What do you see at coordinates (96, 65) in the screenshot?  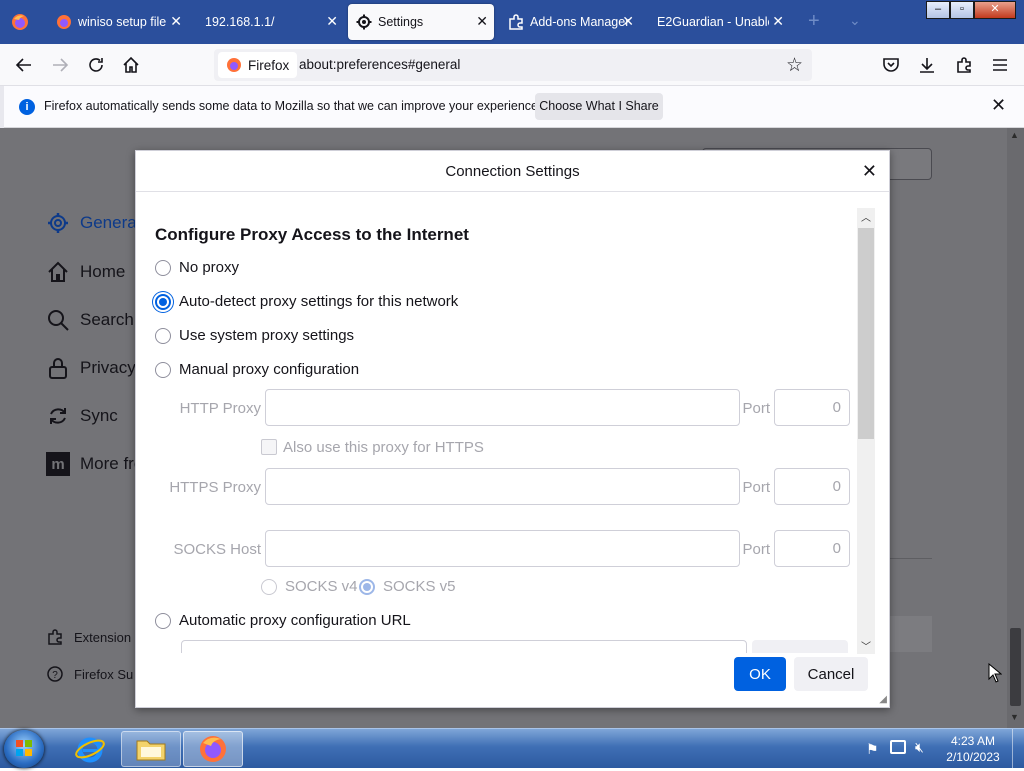 I see `reload-button` at bounding box center [96, 65].